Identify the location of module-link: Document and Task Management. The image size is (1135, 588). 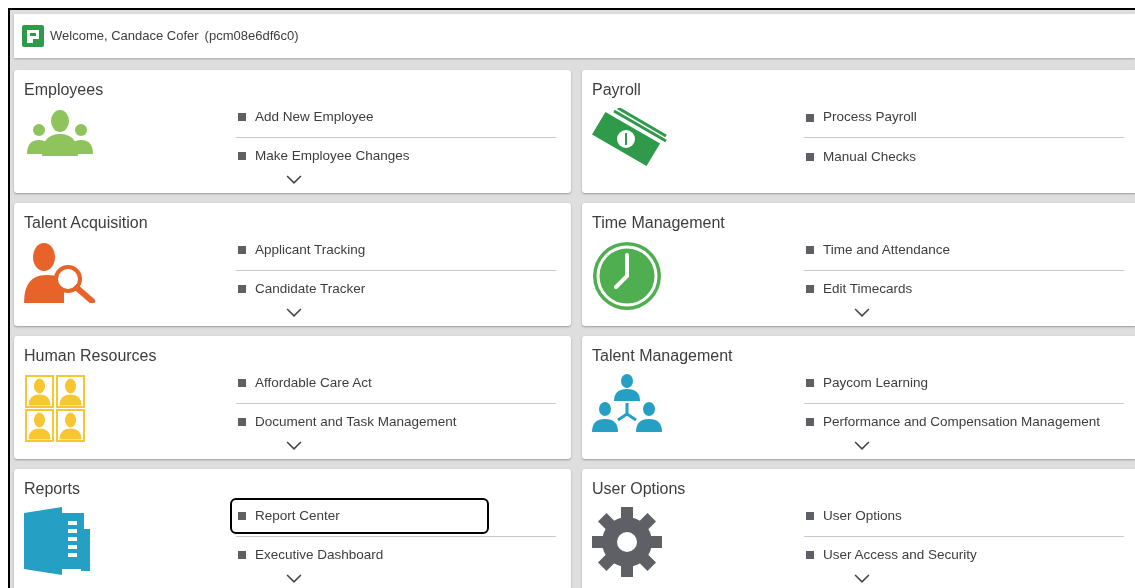
(359, 422).